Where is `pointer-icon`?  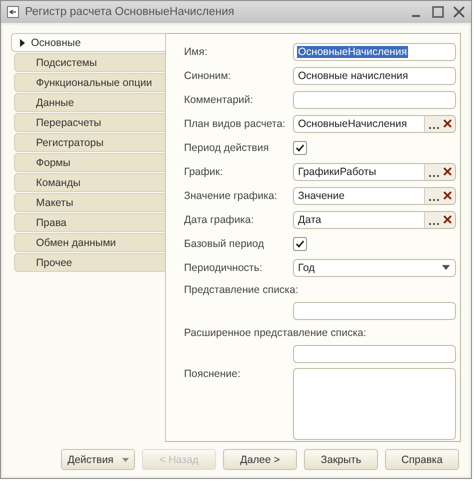
pointer-icon is located at coordinates (22, 42).